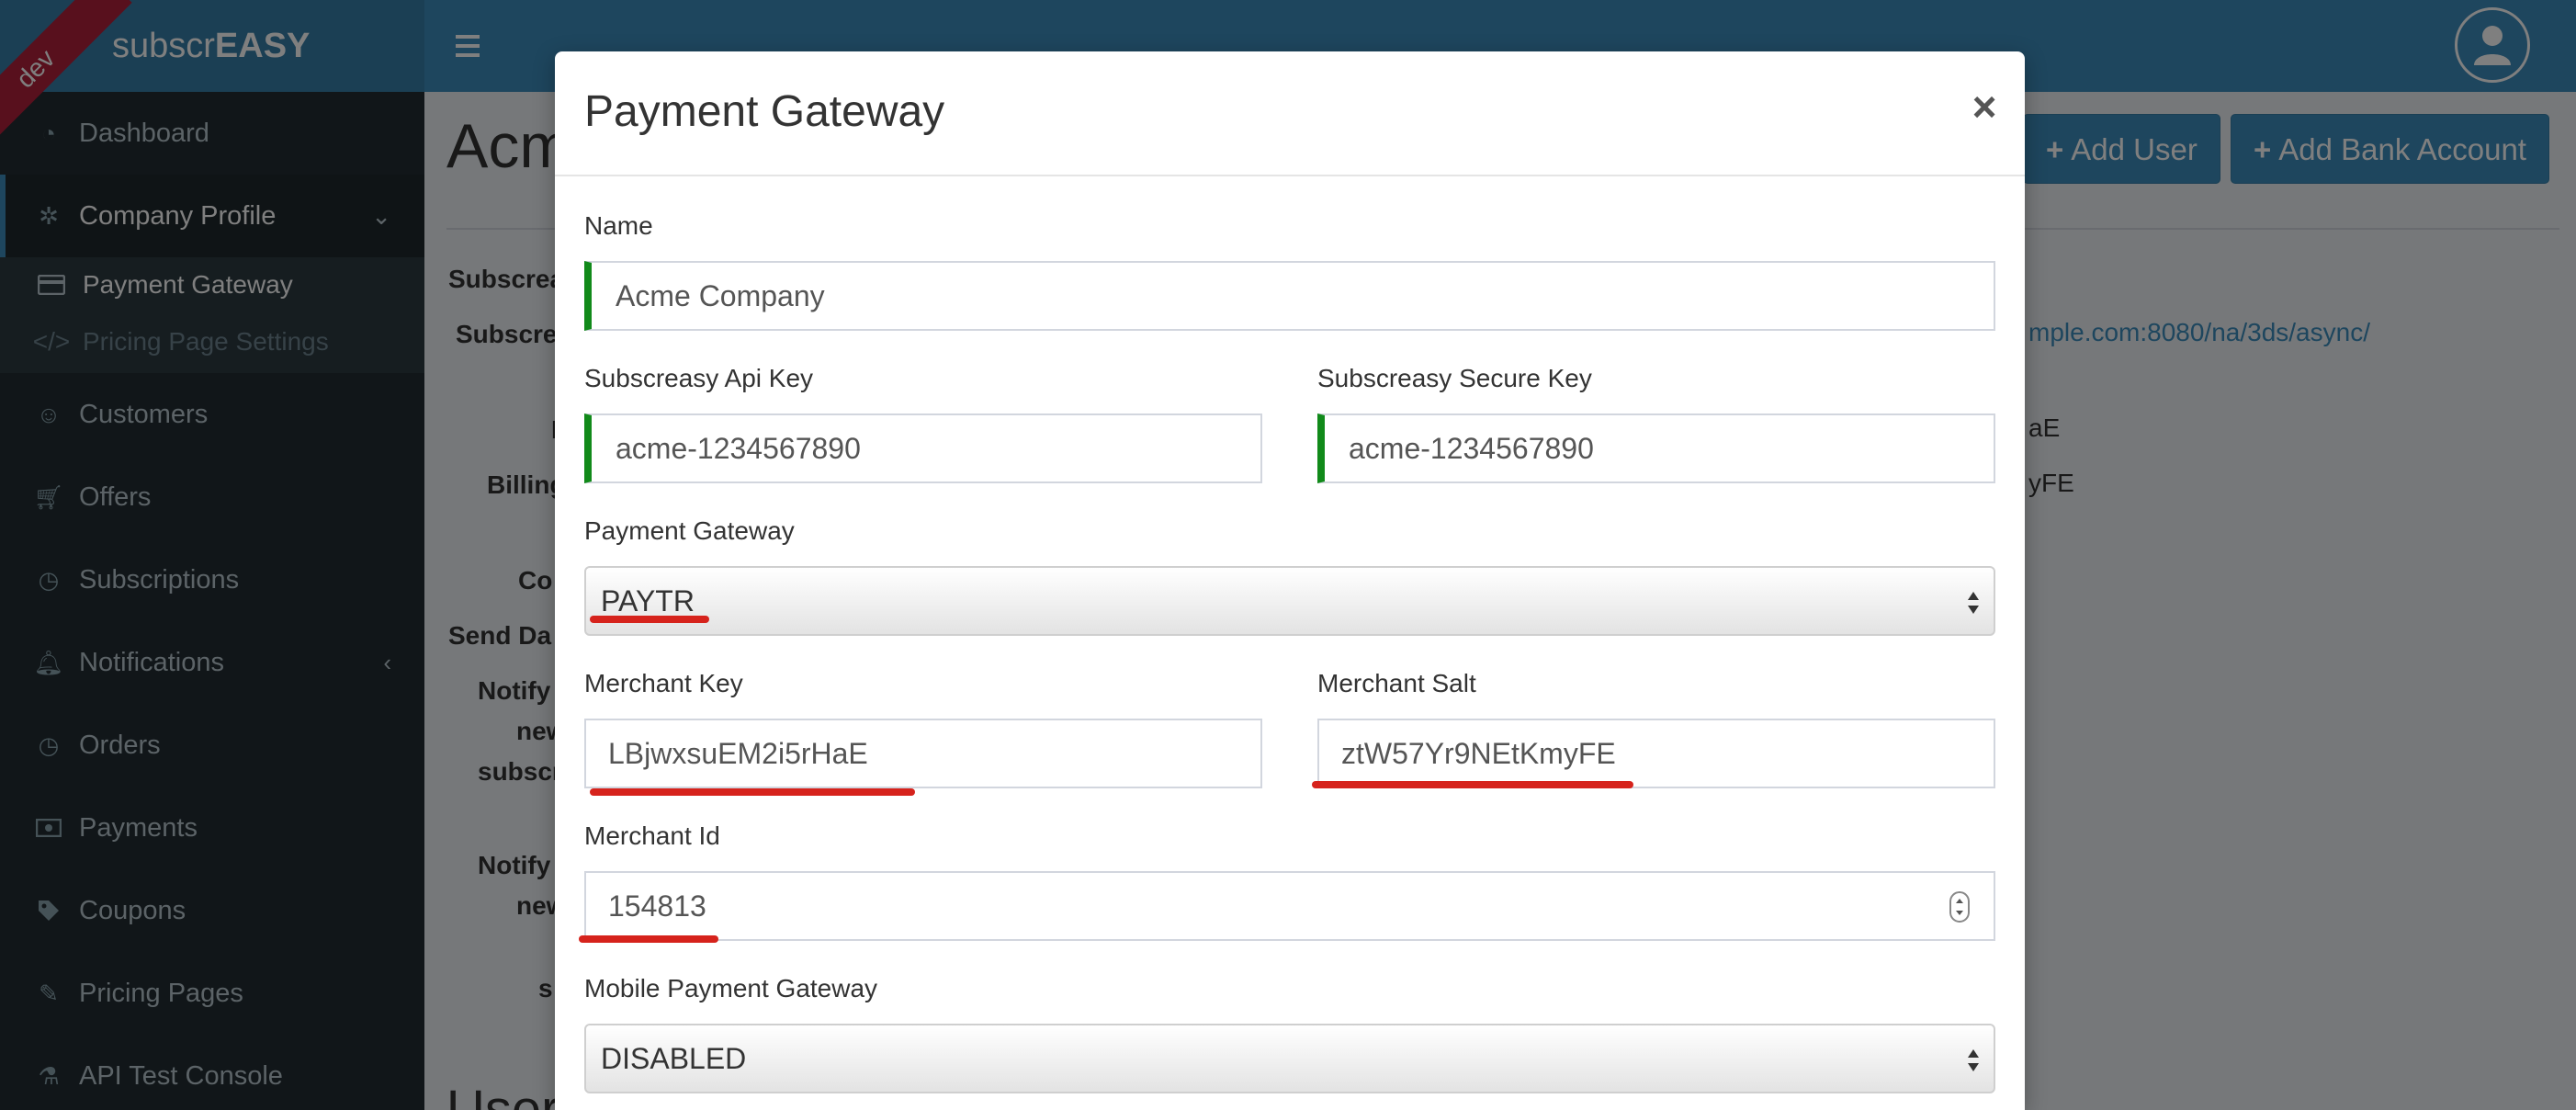  Describe the element at coordinates (1959, 907) in the screenshot. I see `number-spinner-icon` at that location.